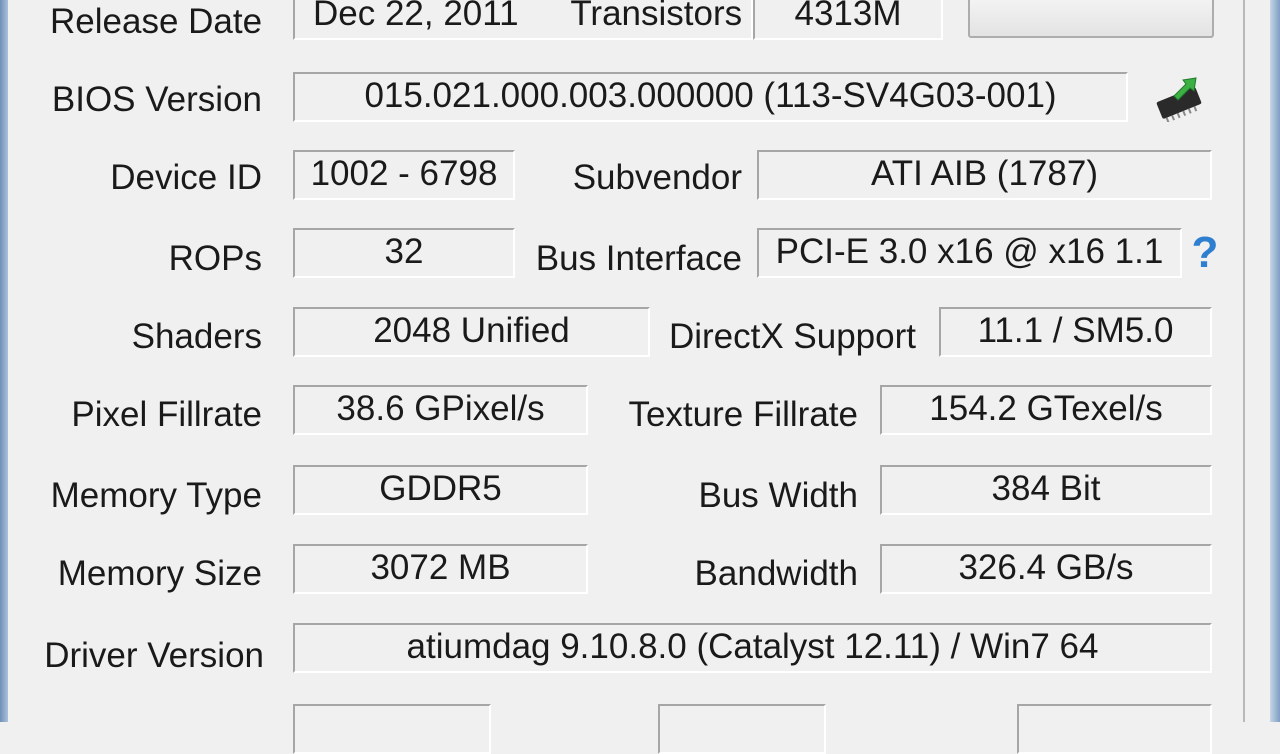  I want to click on subvendor-value: ATI AIB (1787), so click(984, 175).